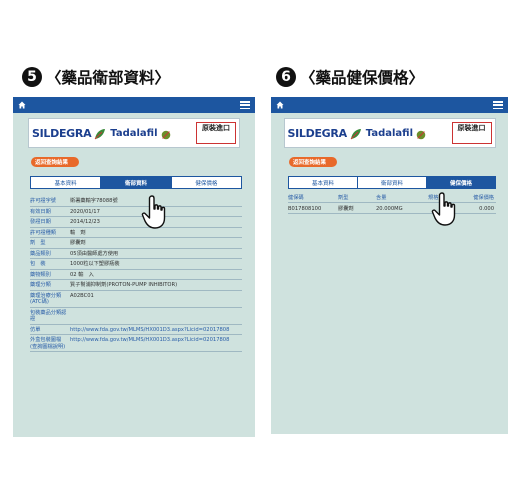 The width and height of the screenshot is (520, 500). What do you see at coordinates (82, 274) in the screenshot?
I see `field-value: 02 輸 入` at bounding box center [82, 274].